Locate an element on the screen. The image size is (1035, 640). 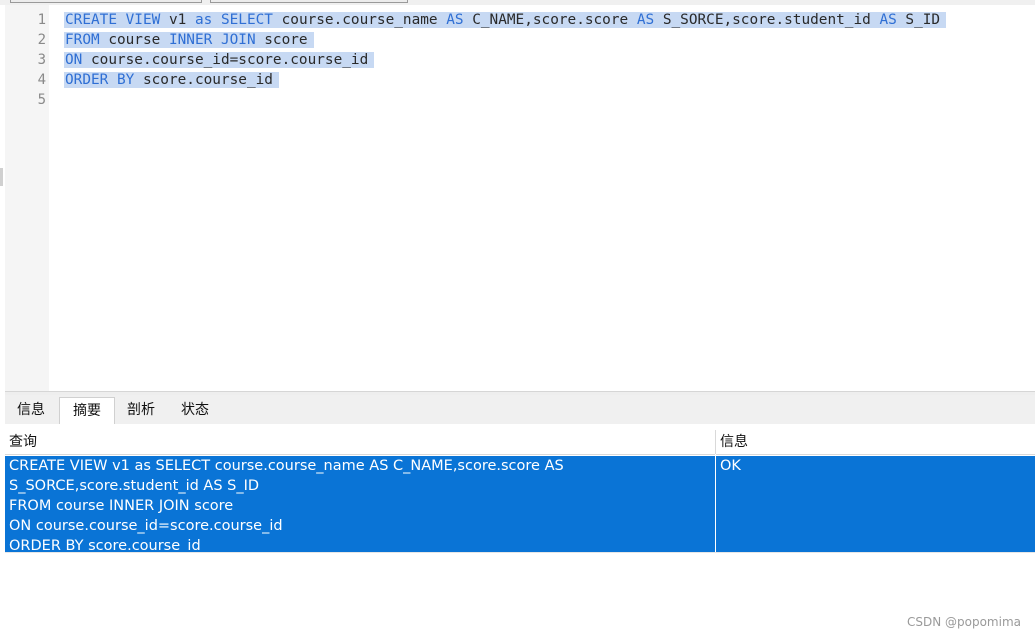
line-number: 2 is located at coordinates (41, 40).